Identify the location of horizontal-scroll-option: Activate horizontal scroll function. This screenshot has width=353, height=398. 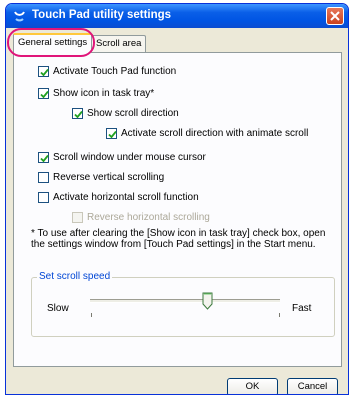
(118, 197).